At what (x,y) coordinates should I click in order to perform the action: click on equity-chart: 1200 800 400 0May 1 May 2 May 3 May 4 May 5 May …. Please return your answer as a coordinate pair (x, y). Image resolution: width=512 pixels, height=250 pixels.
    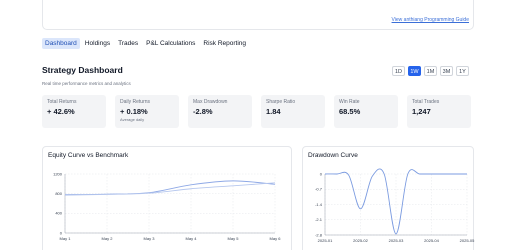
    Looking at the image, I should click on (167, 210).